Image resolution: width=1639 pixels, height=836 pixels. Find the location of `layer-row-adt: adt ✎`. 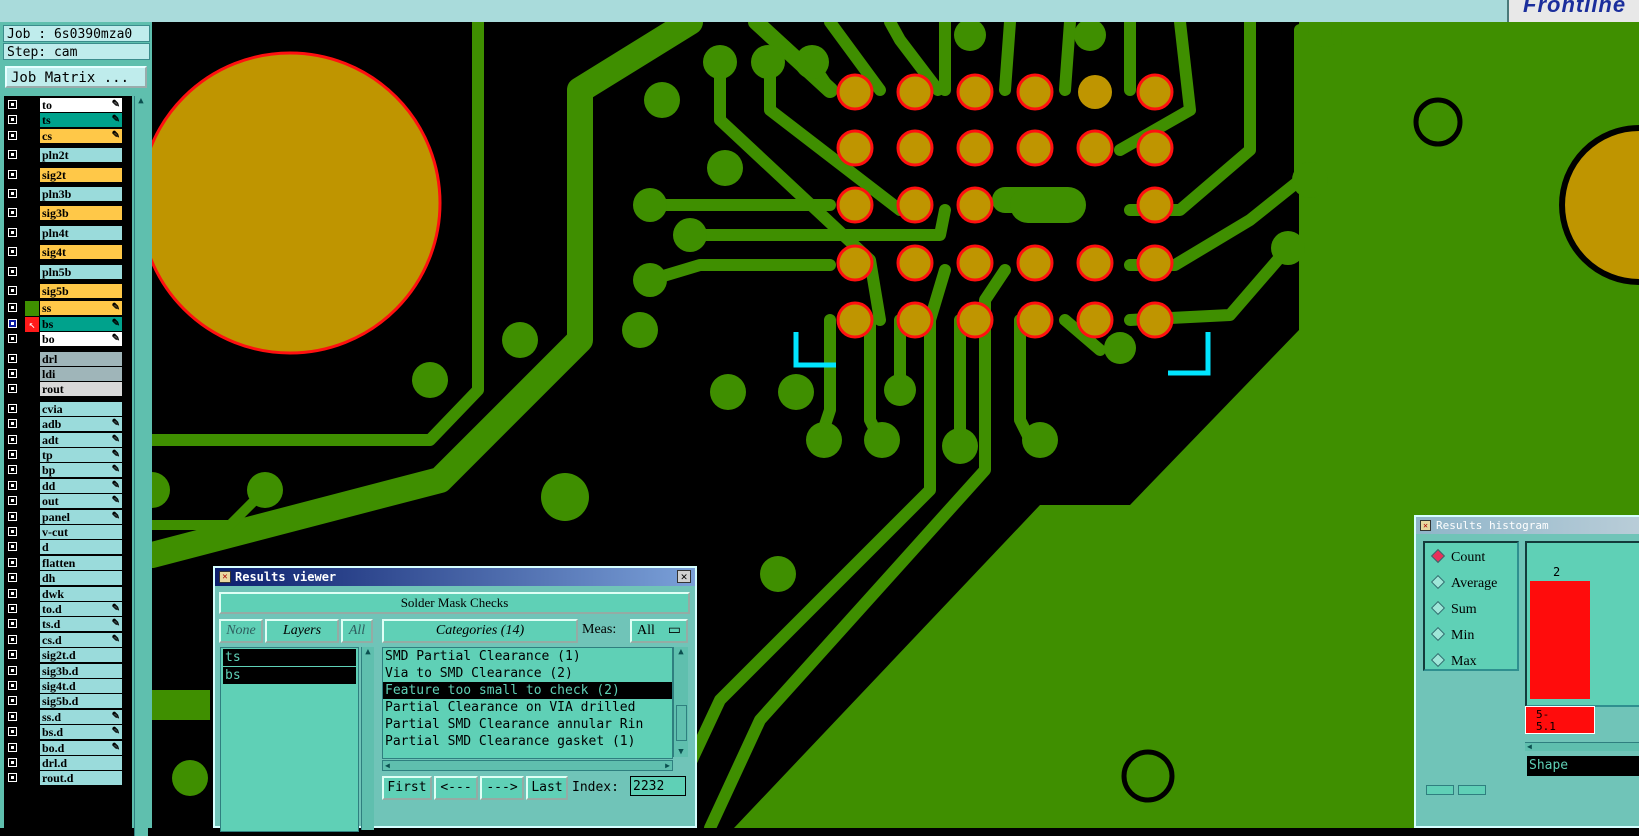

layer-row-adt: adt ✎ is located at coordinates (68, 440).